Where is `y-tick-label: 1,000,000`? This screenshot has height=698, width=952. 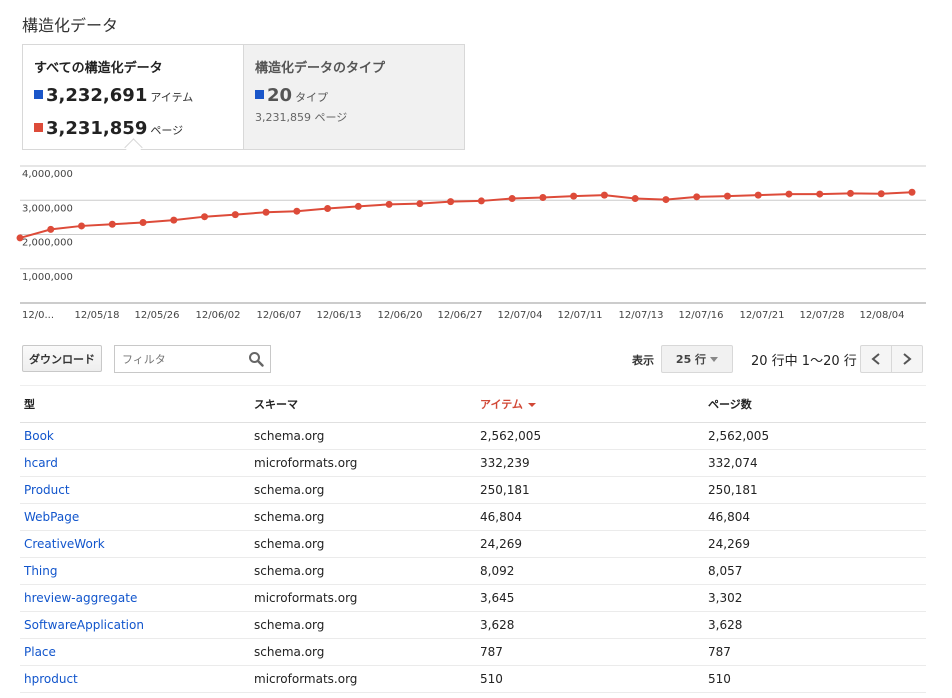
y-tick-label: 1,000,000 is located at coordinates (47, 277).